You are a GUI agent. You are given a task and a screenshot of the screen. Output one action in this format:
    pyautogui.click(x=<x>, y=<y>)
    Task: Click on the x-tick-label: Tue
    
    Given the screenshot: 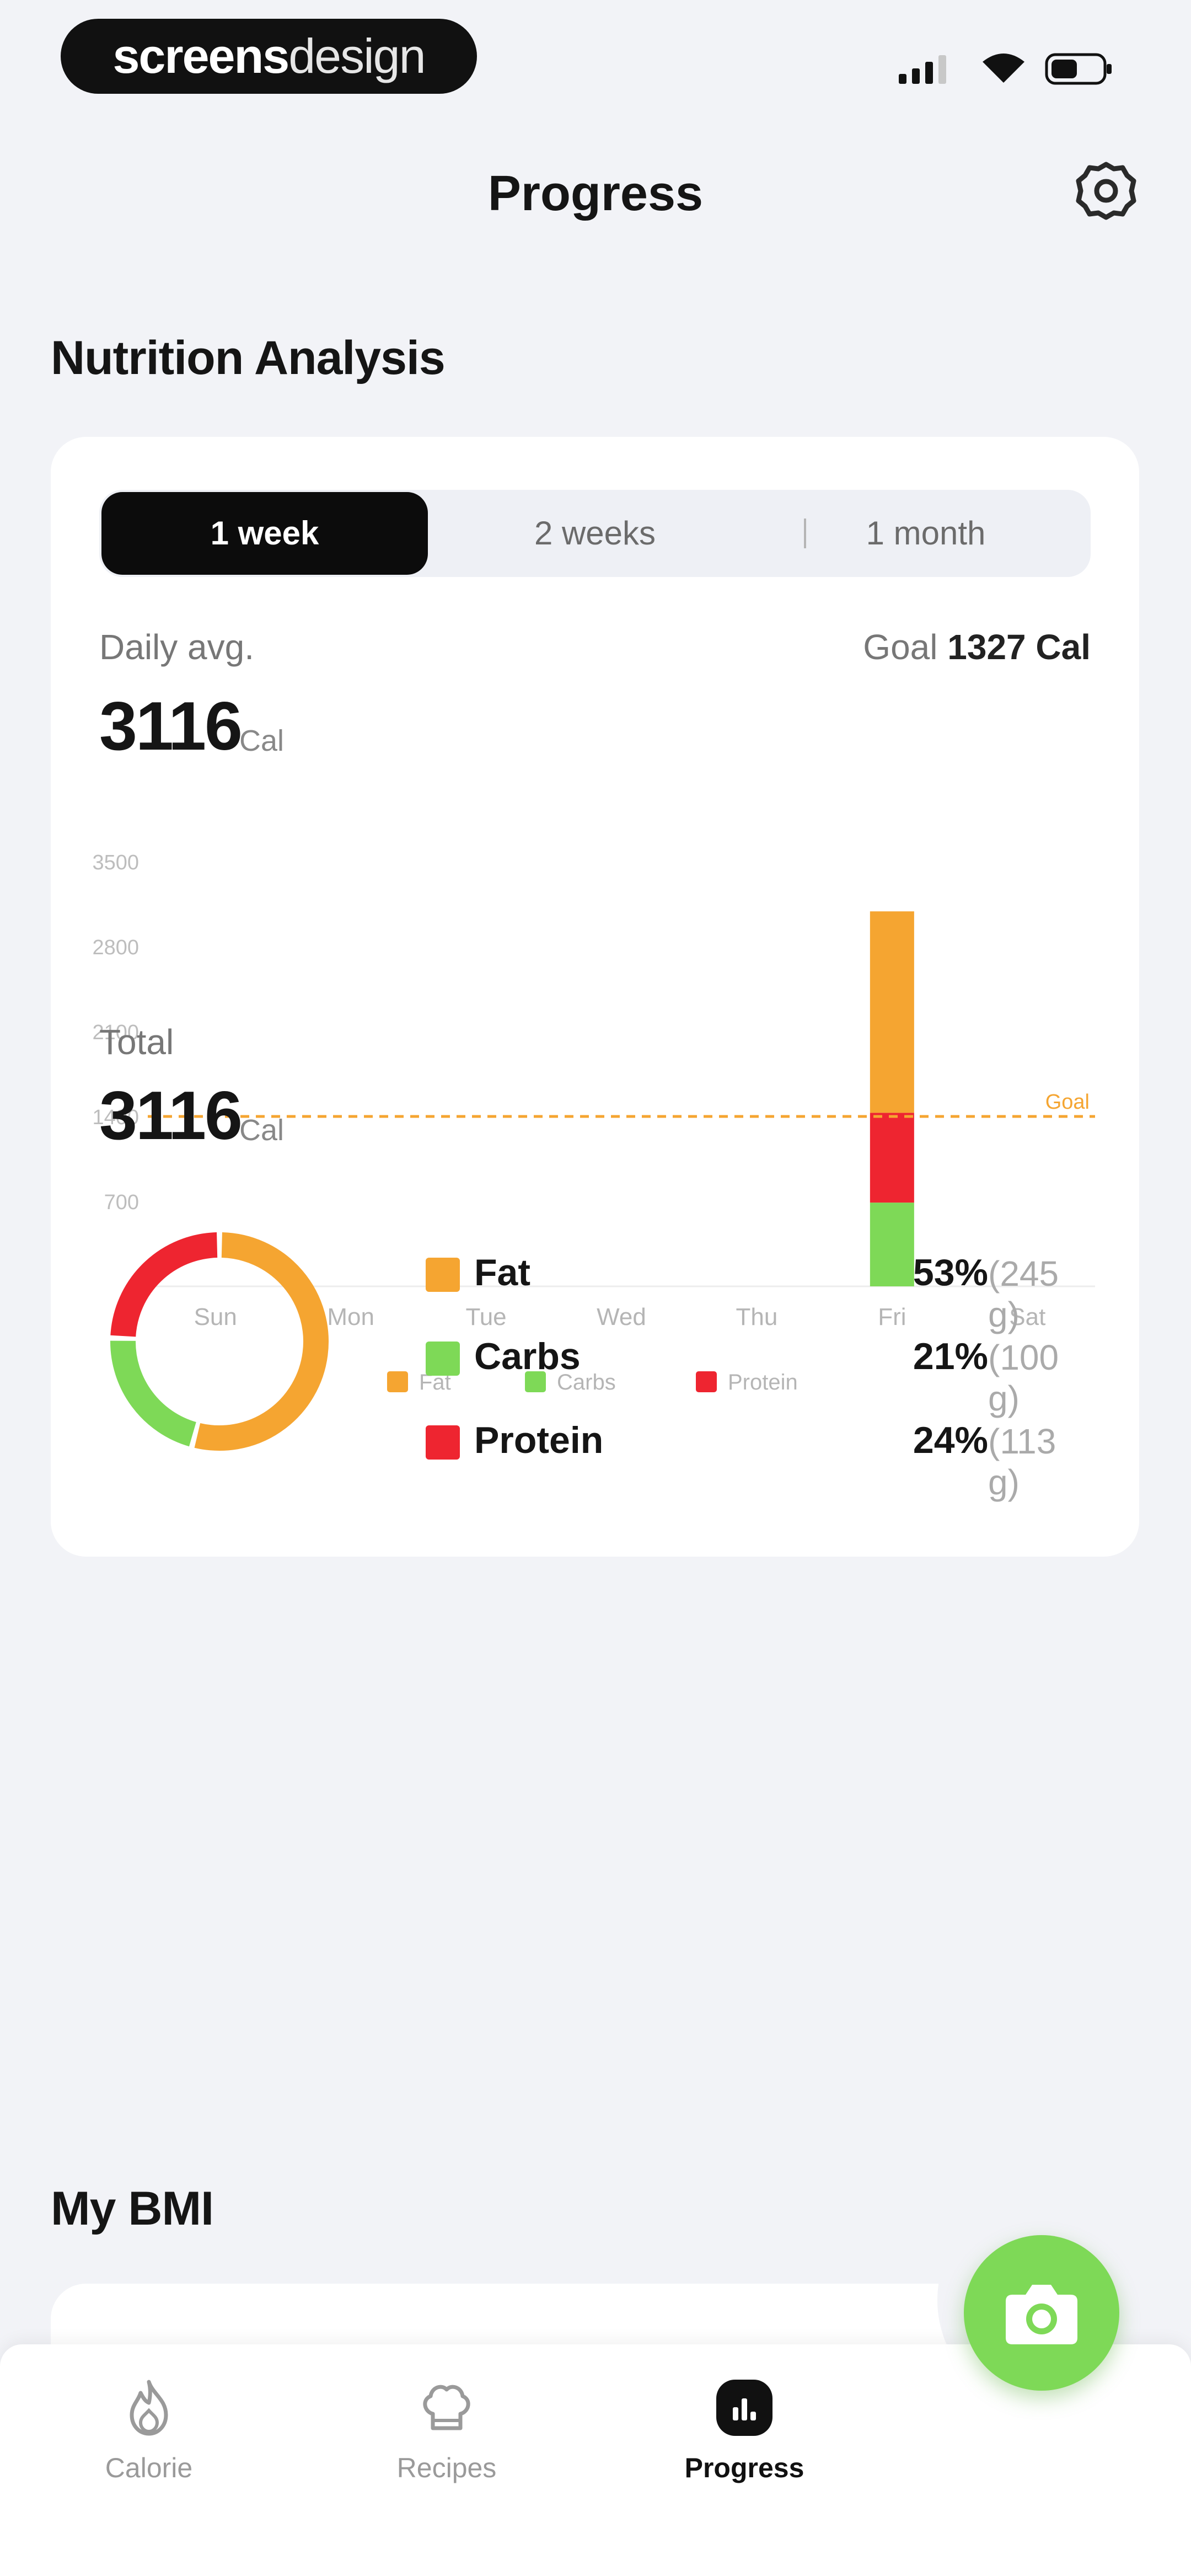 What is the action you would take?
    pyautogui.click(x=485, y=1316)
    